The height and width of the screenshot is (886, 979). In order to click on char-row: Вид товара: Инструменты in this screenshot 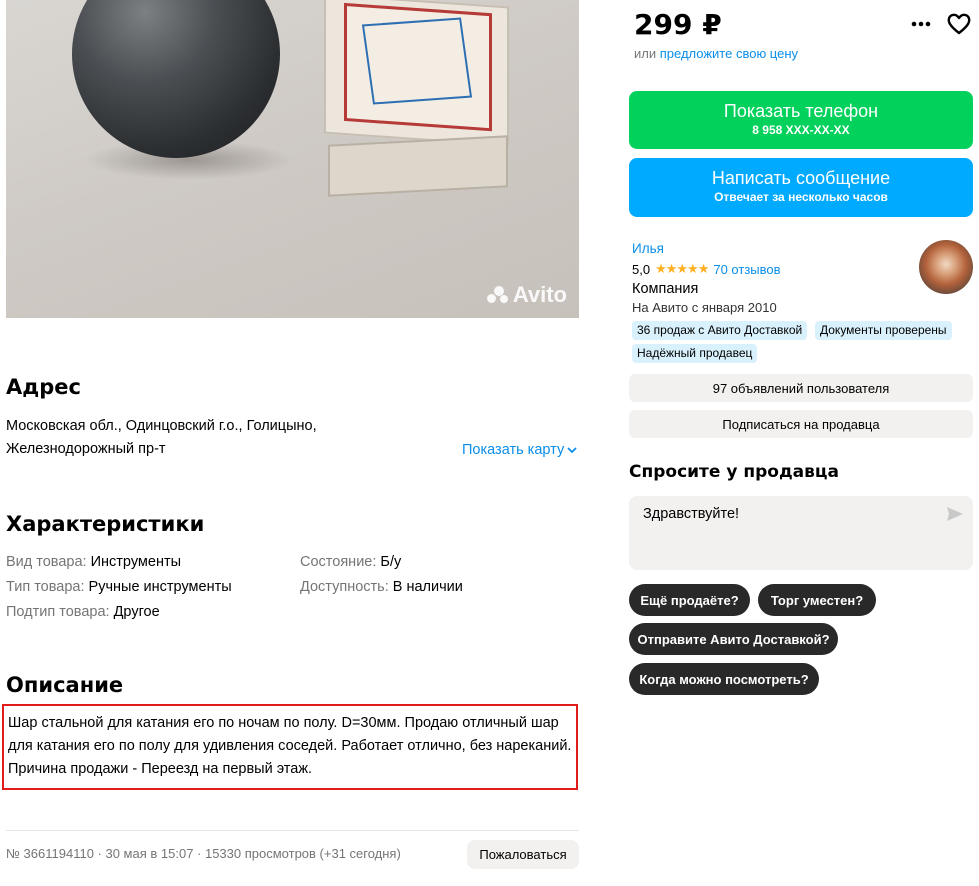, I will do `click(119, 562)`.